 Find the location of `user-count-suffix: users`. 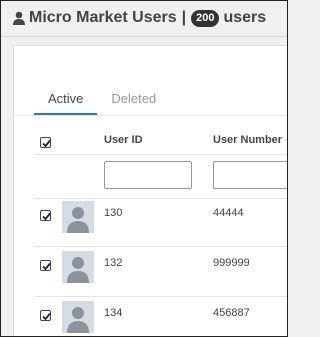

user-count-suffix: users is located at coordinates (245, 17).